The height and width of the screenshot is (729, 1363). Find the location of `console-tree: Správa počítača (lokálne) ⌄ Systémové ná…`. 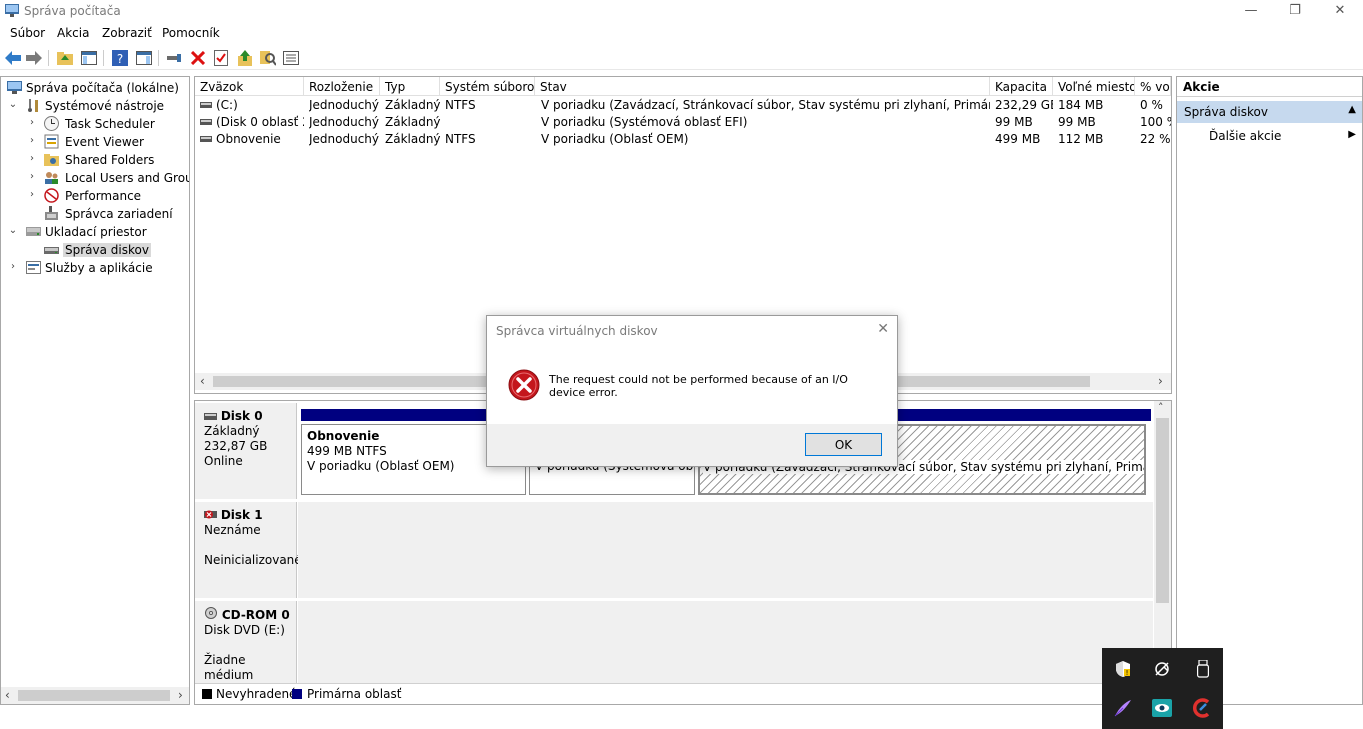

console-tree: Správa počítača (lokálne) ⌄ Systémové ná… is located at coordinates (95, 390).